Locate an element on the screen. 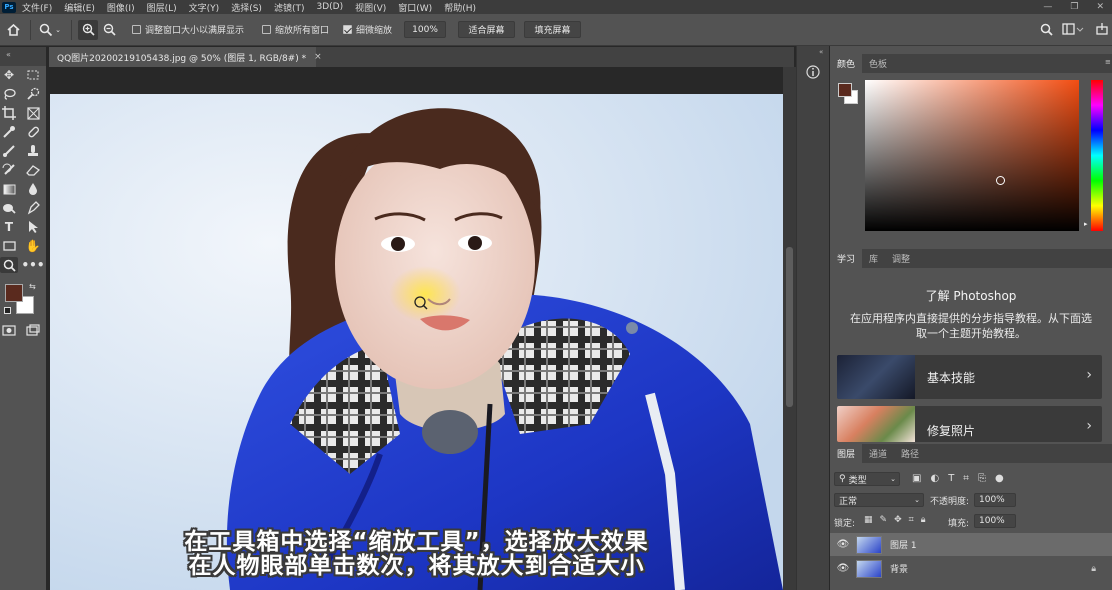  menu-filter: 滤镜(T) is located at coordinates (289, 7).